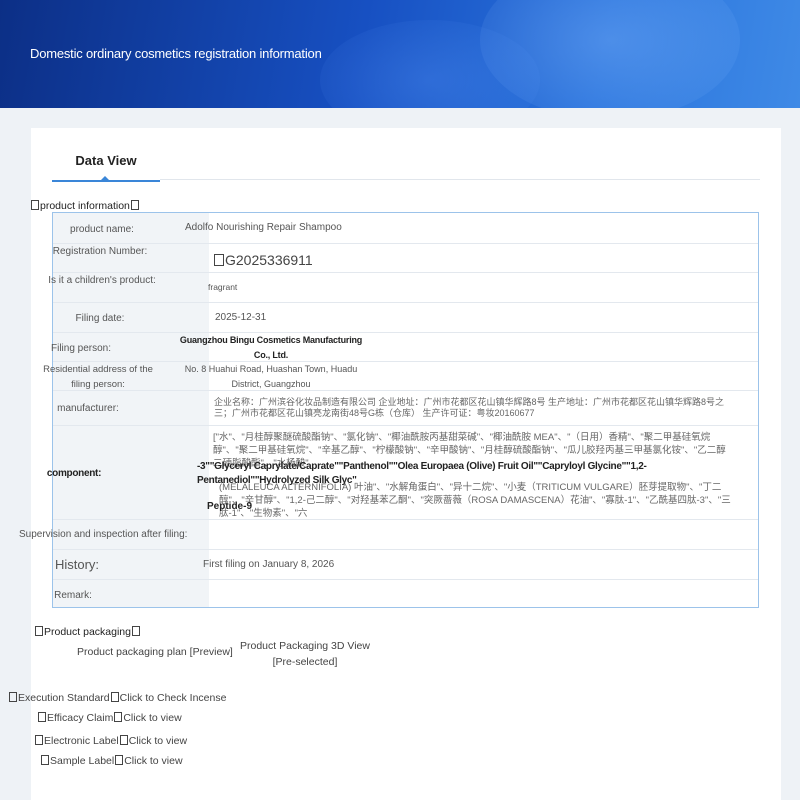  Describe the element at coordinates (77, 564) in the screenshot. I see `field-label: History:` at that location.